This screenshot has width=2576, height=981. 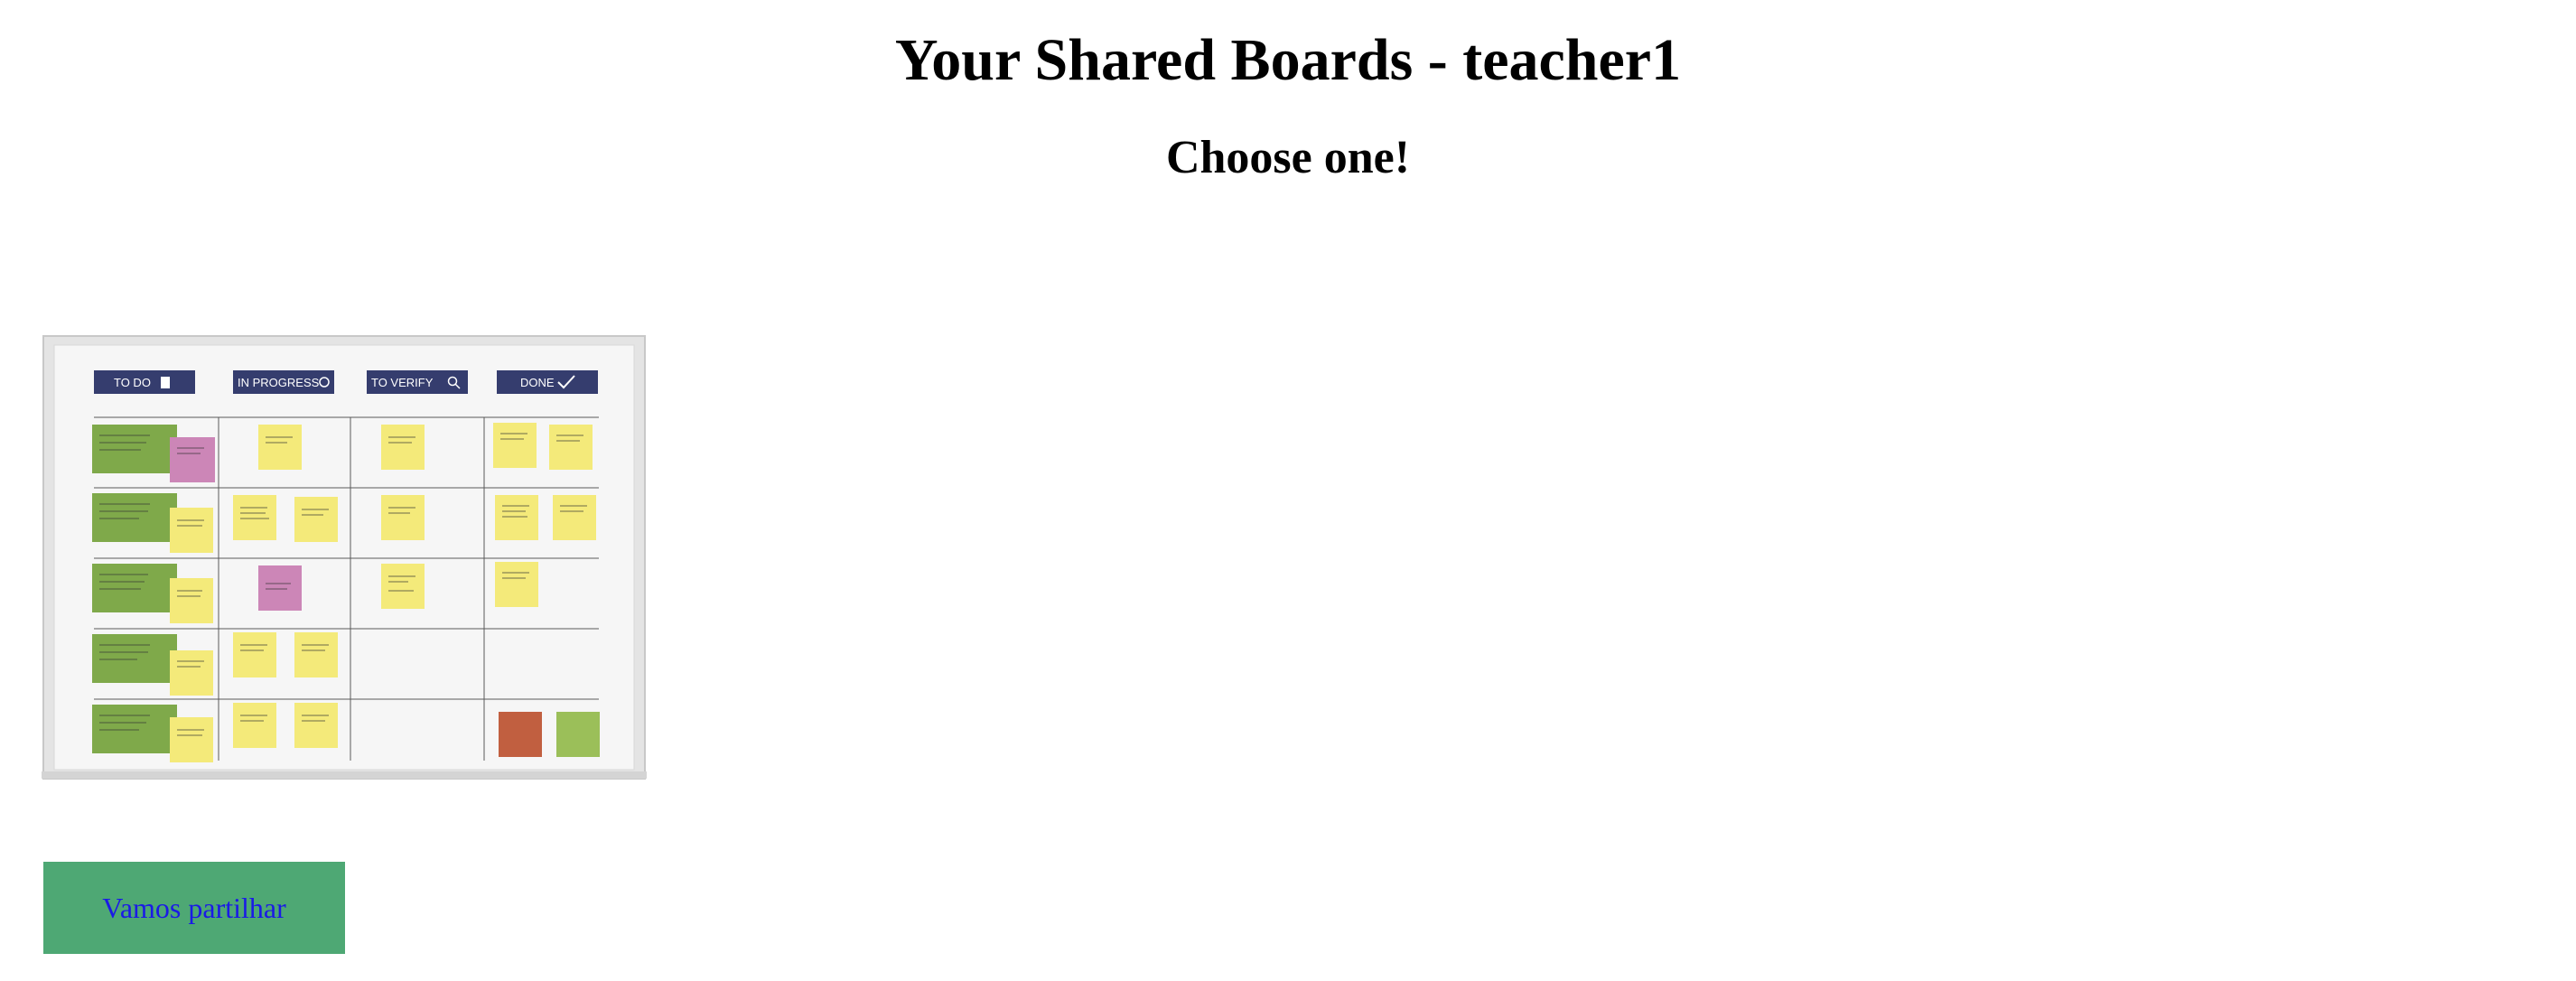 I want to click on open-board-button: Vamos partilhar, so click(x=194, y=908).